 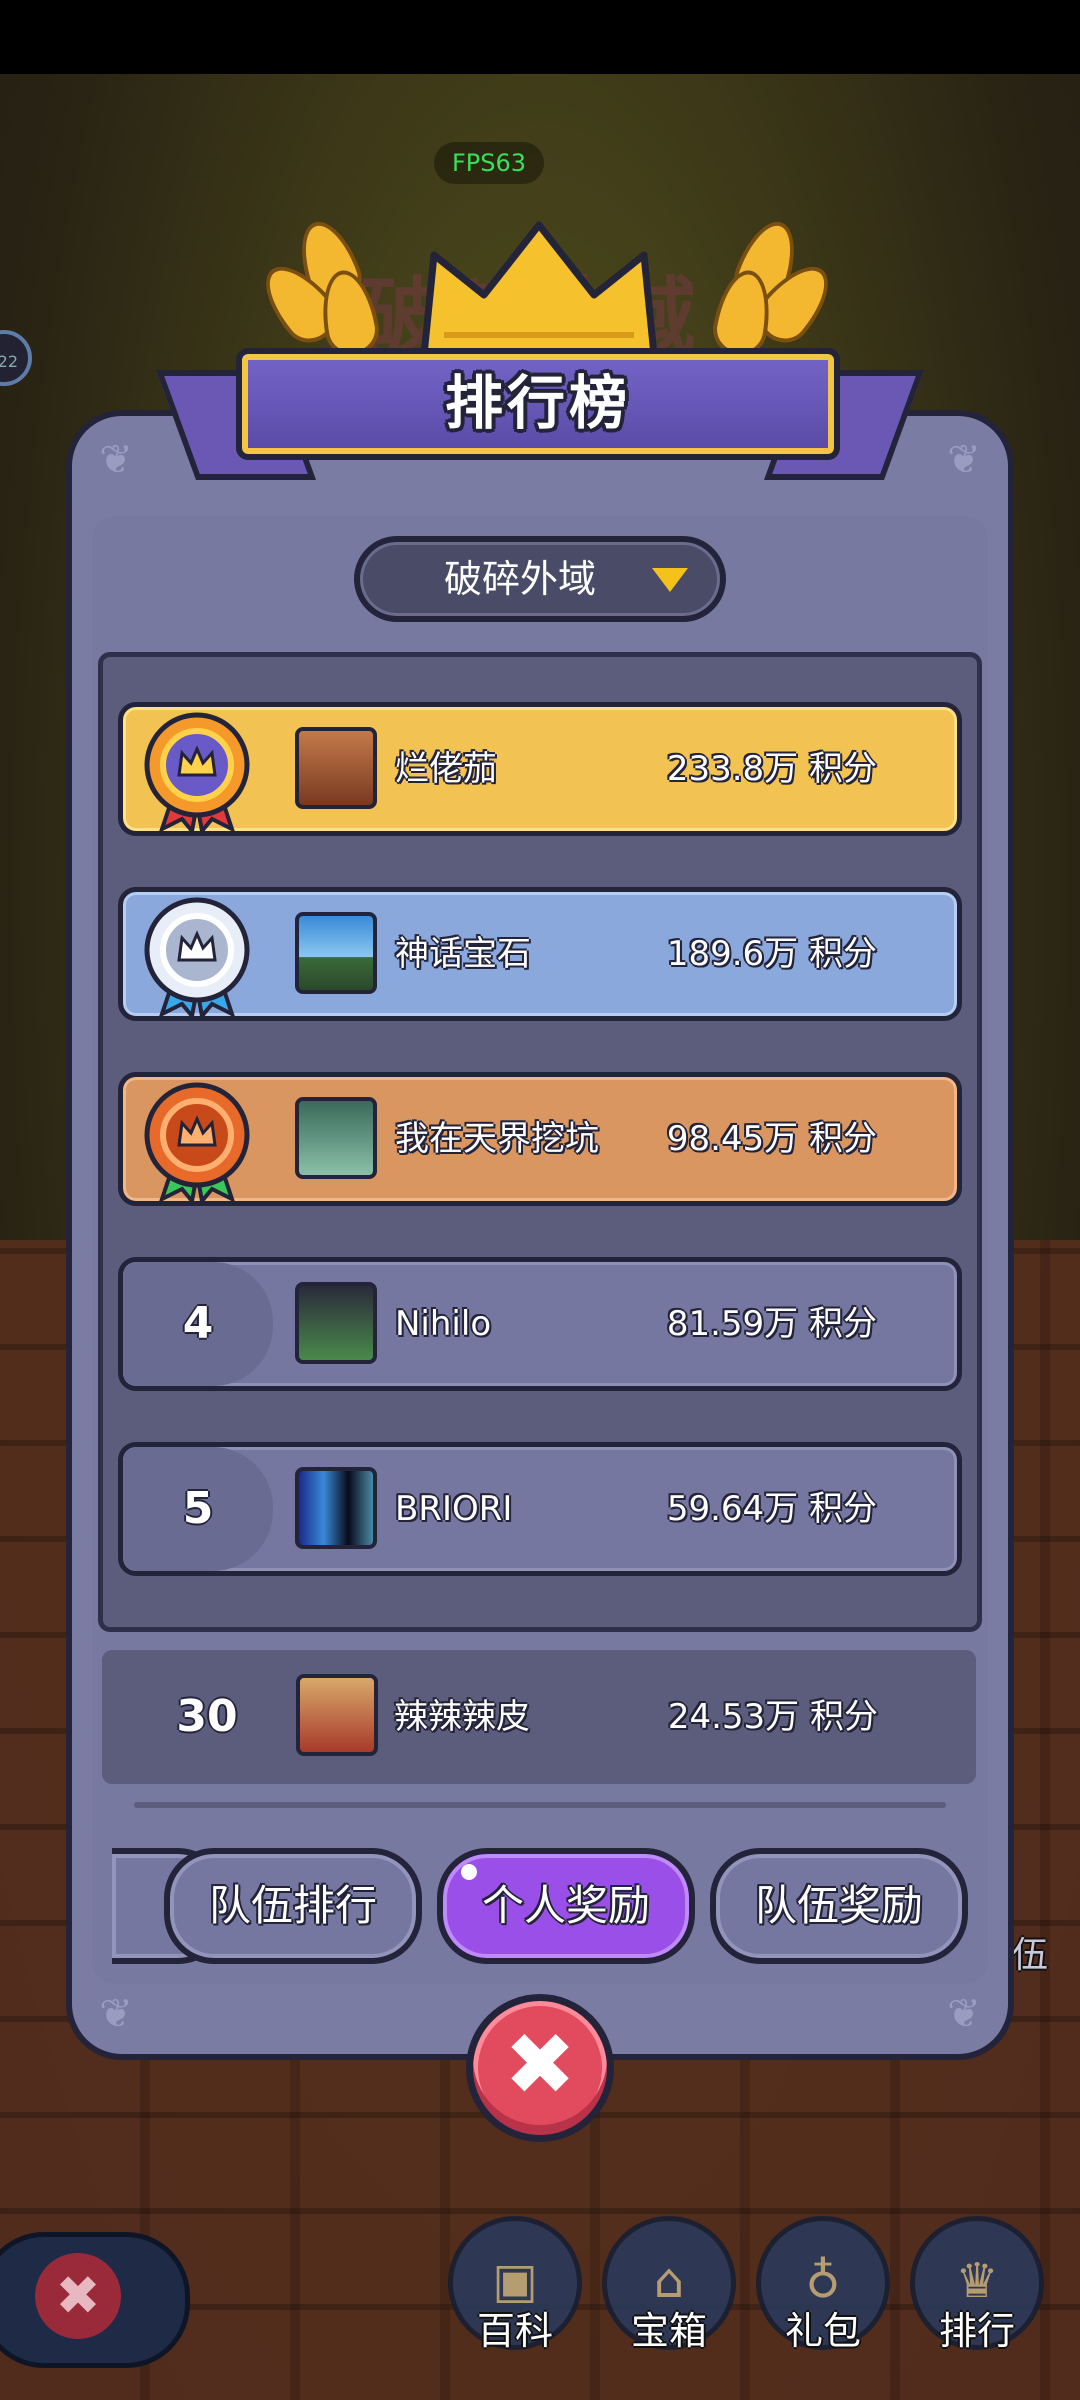 I want to click on my-rank-number: 30, so click(x=207, y=1716).